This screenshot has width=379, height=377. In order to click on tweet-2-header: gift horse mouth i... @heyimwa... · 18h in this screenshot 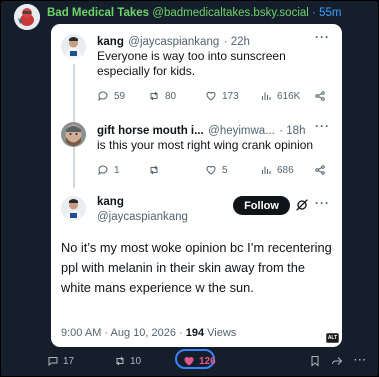, I will do `click(201, 130)`.